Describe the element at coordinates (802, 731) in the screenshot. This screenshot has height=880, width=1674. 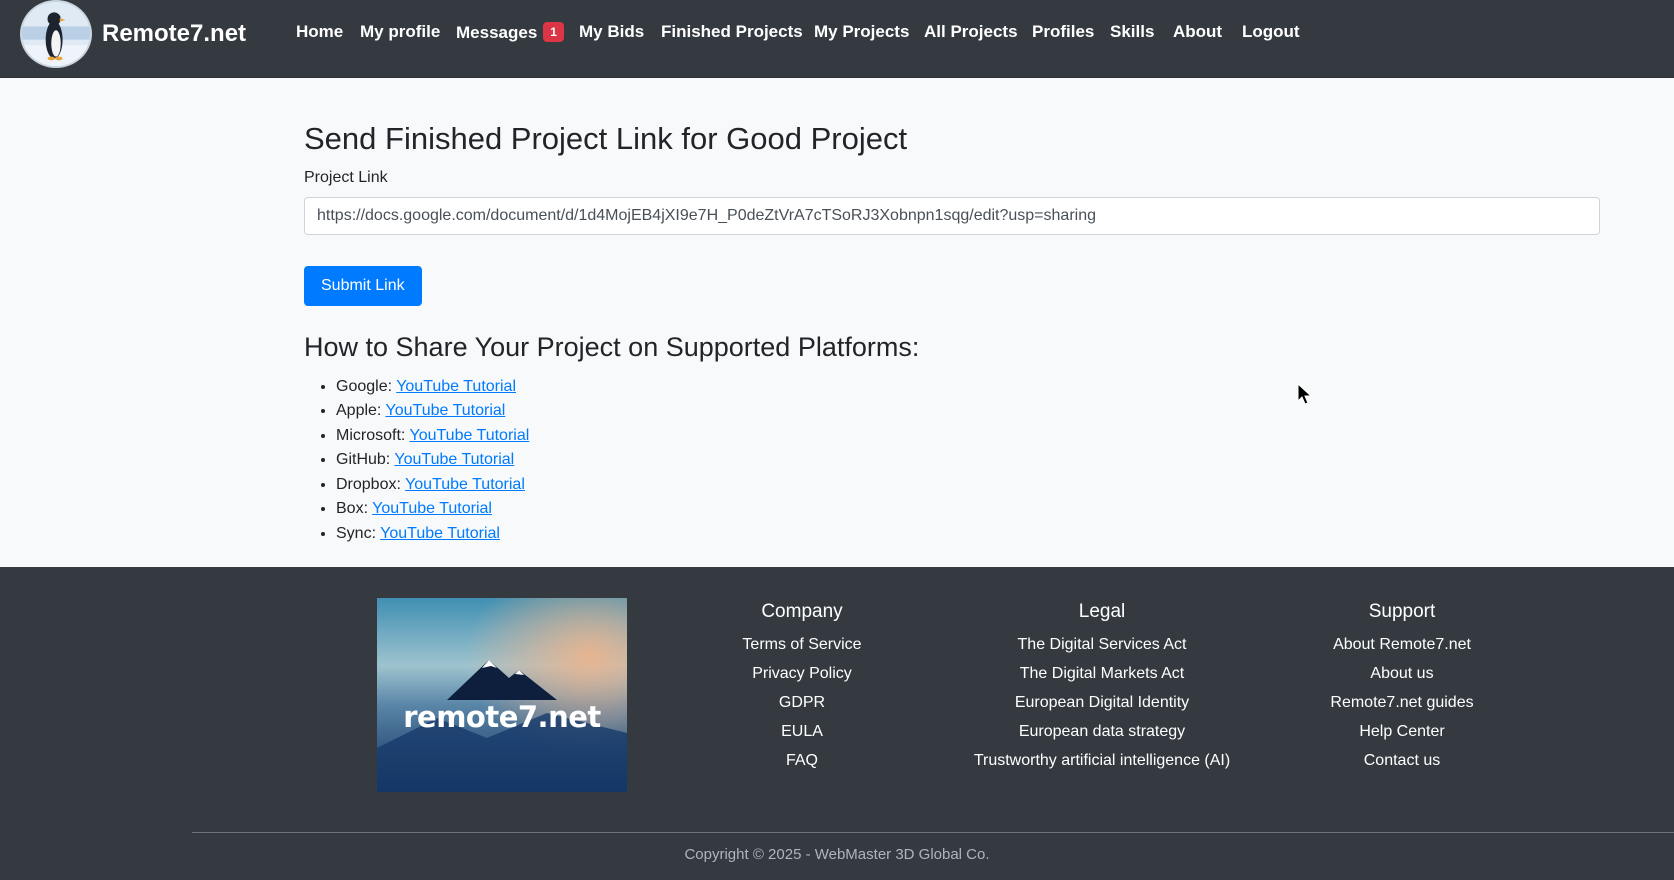
I see `footer-link-eula: EULA` at that location.